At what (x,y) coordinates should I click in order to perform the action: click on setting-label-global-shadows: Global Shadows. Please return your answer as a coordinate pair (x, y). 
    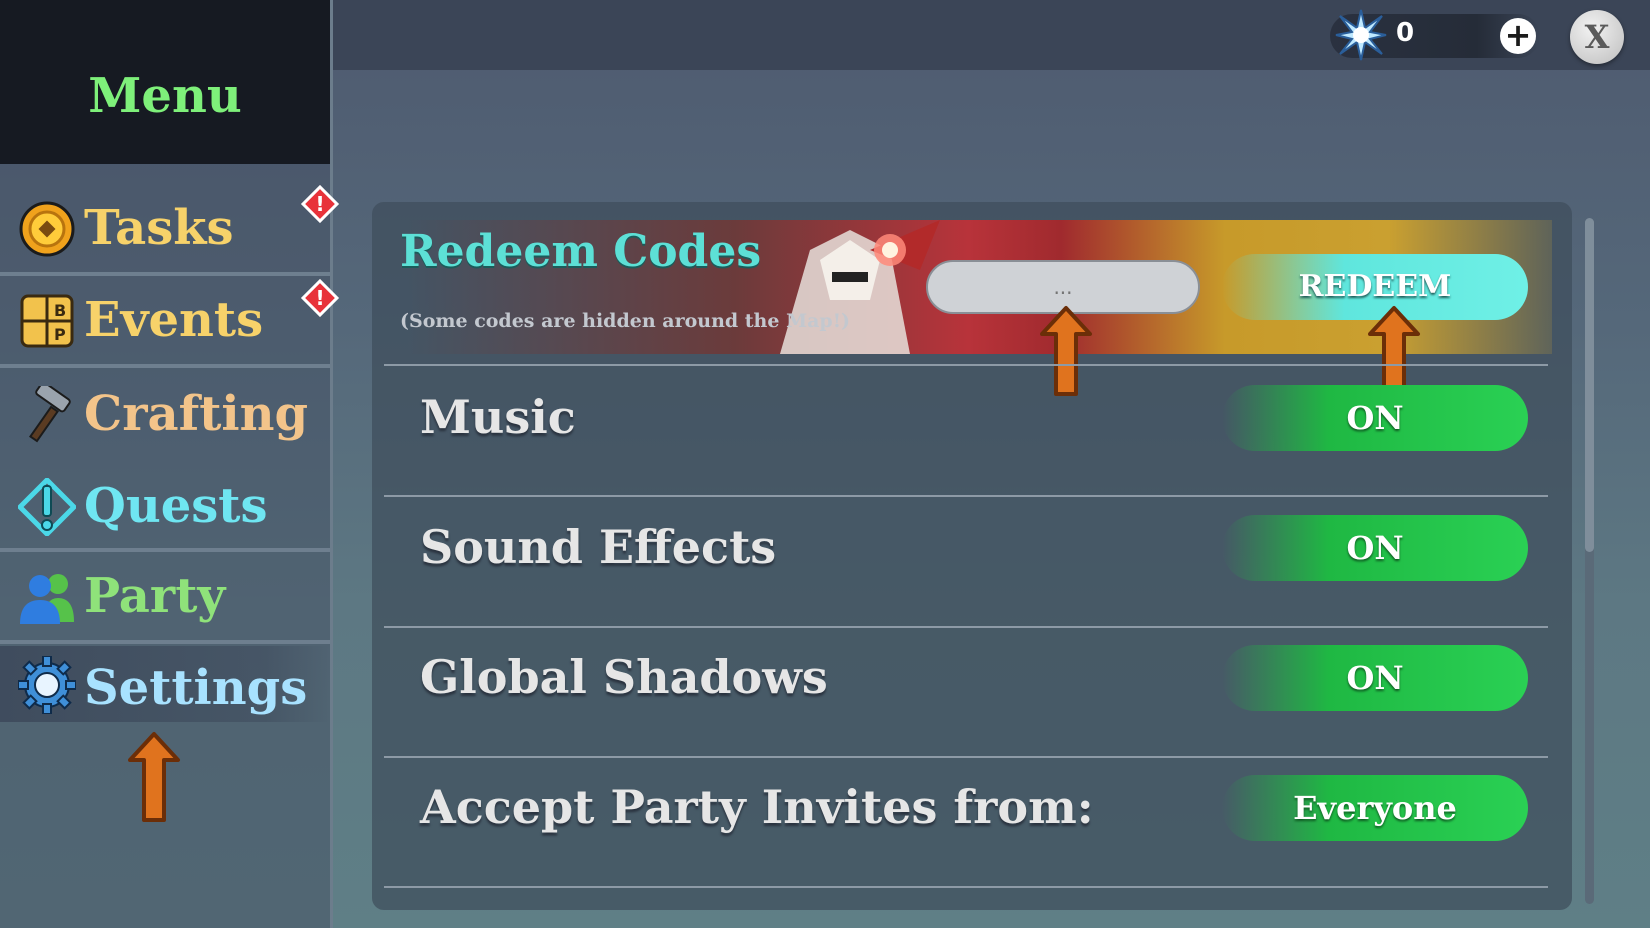
    Looking at the image, I should click on (624, 677).